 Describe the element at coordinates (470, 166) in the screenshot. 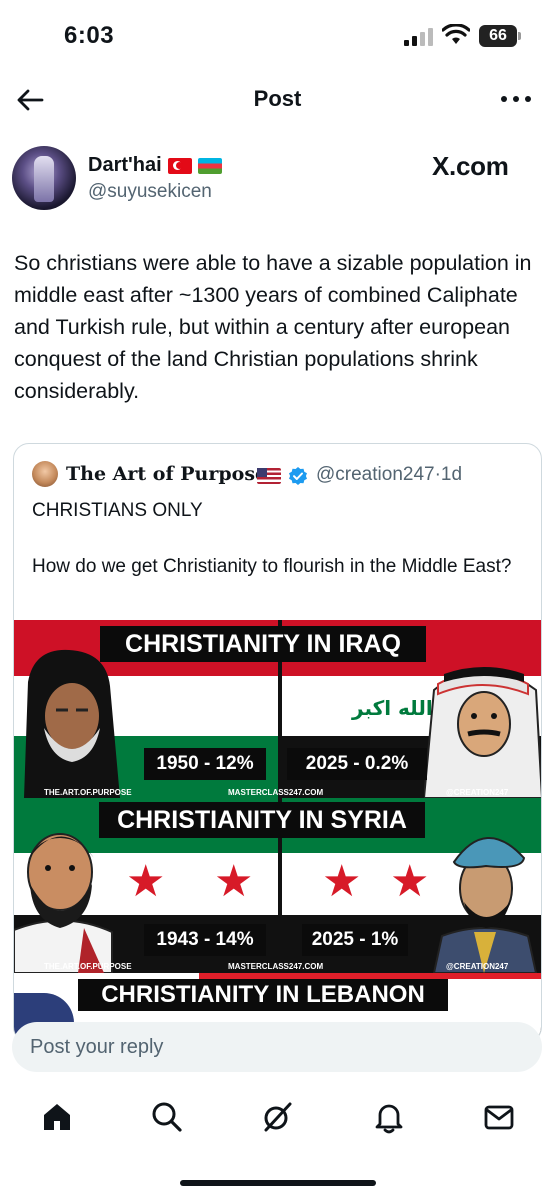

I see `xcom-logo: X.com` at that location.